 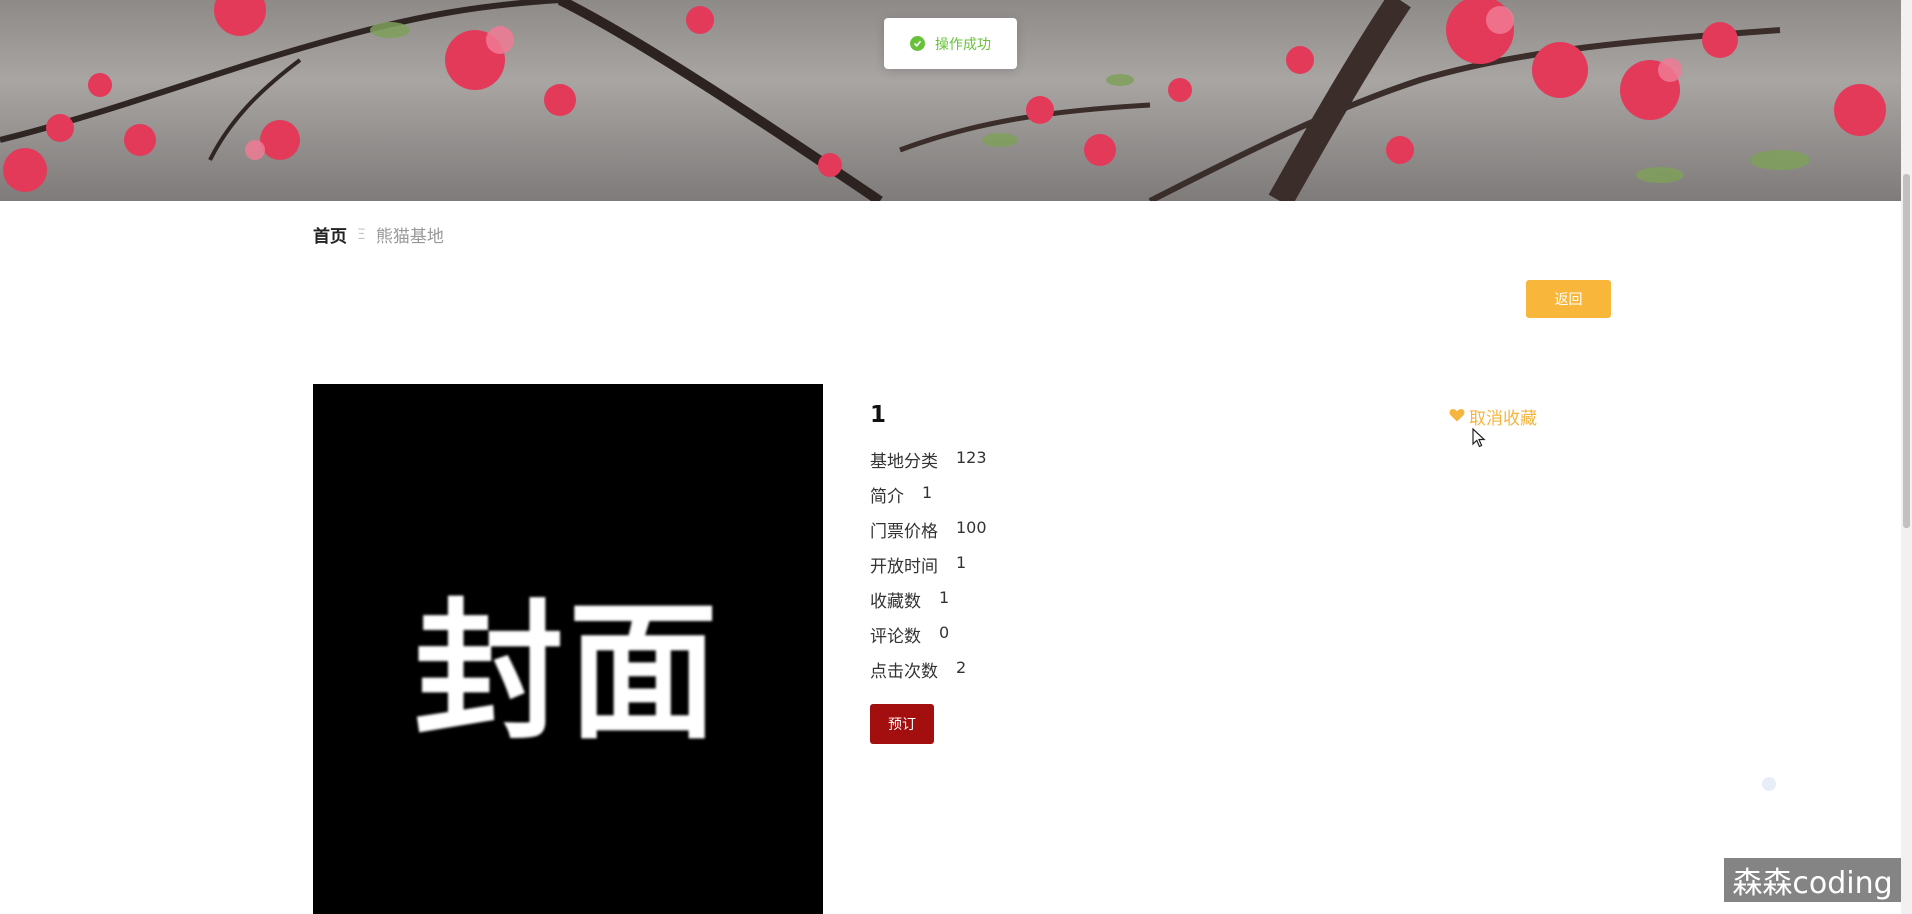 I want to click on detail-row-category: 基地分类 123, so click(x=928, y=459).